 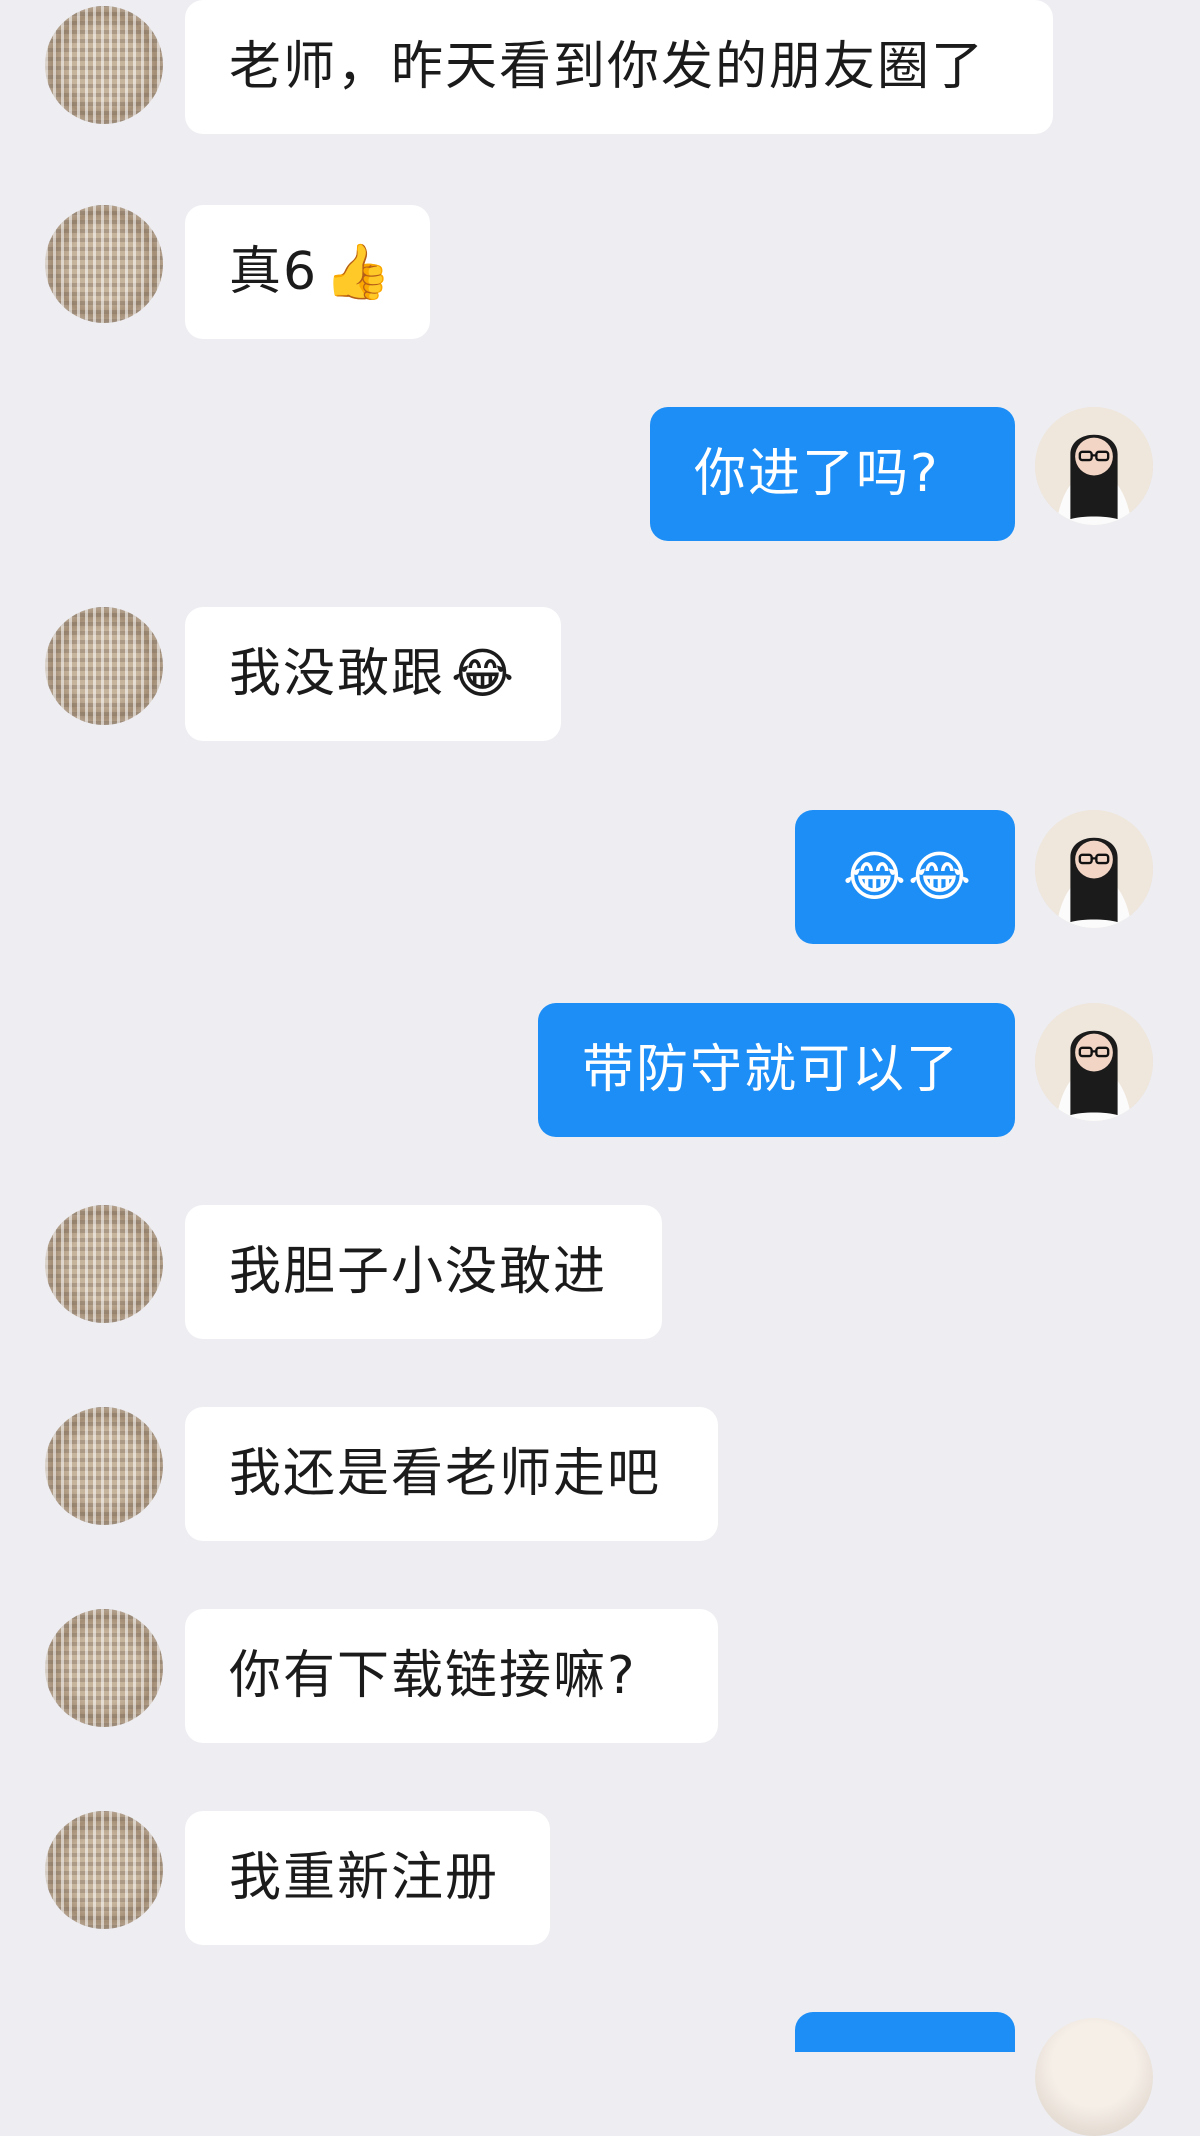 I want to click on partial-message-bubble, so click(x=905, y=2032).